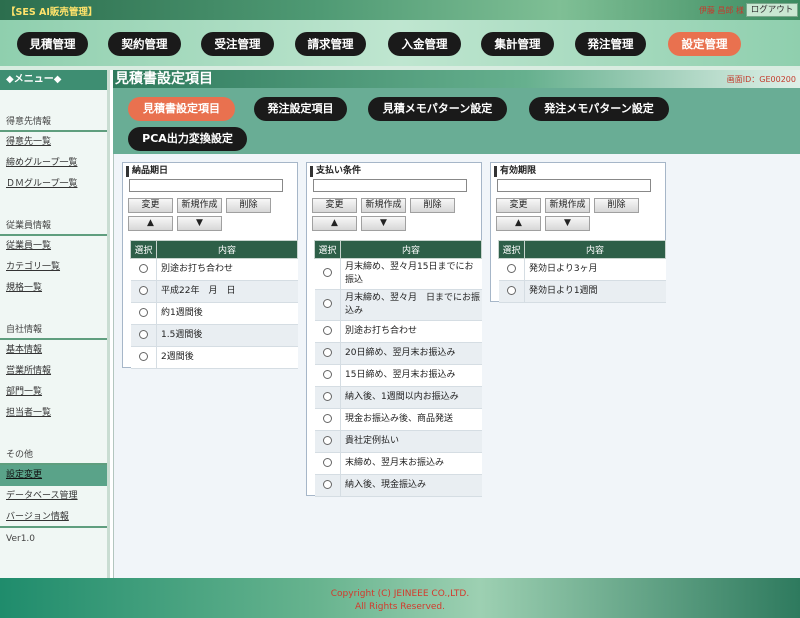 This screenshot has height=618, width=800. What do you see at coordinates (187, 139) in the screenshot?
I see `tab-pca-output-conversion: PCA出力変換設定` at bounding box center [187, 139].